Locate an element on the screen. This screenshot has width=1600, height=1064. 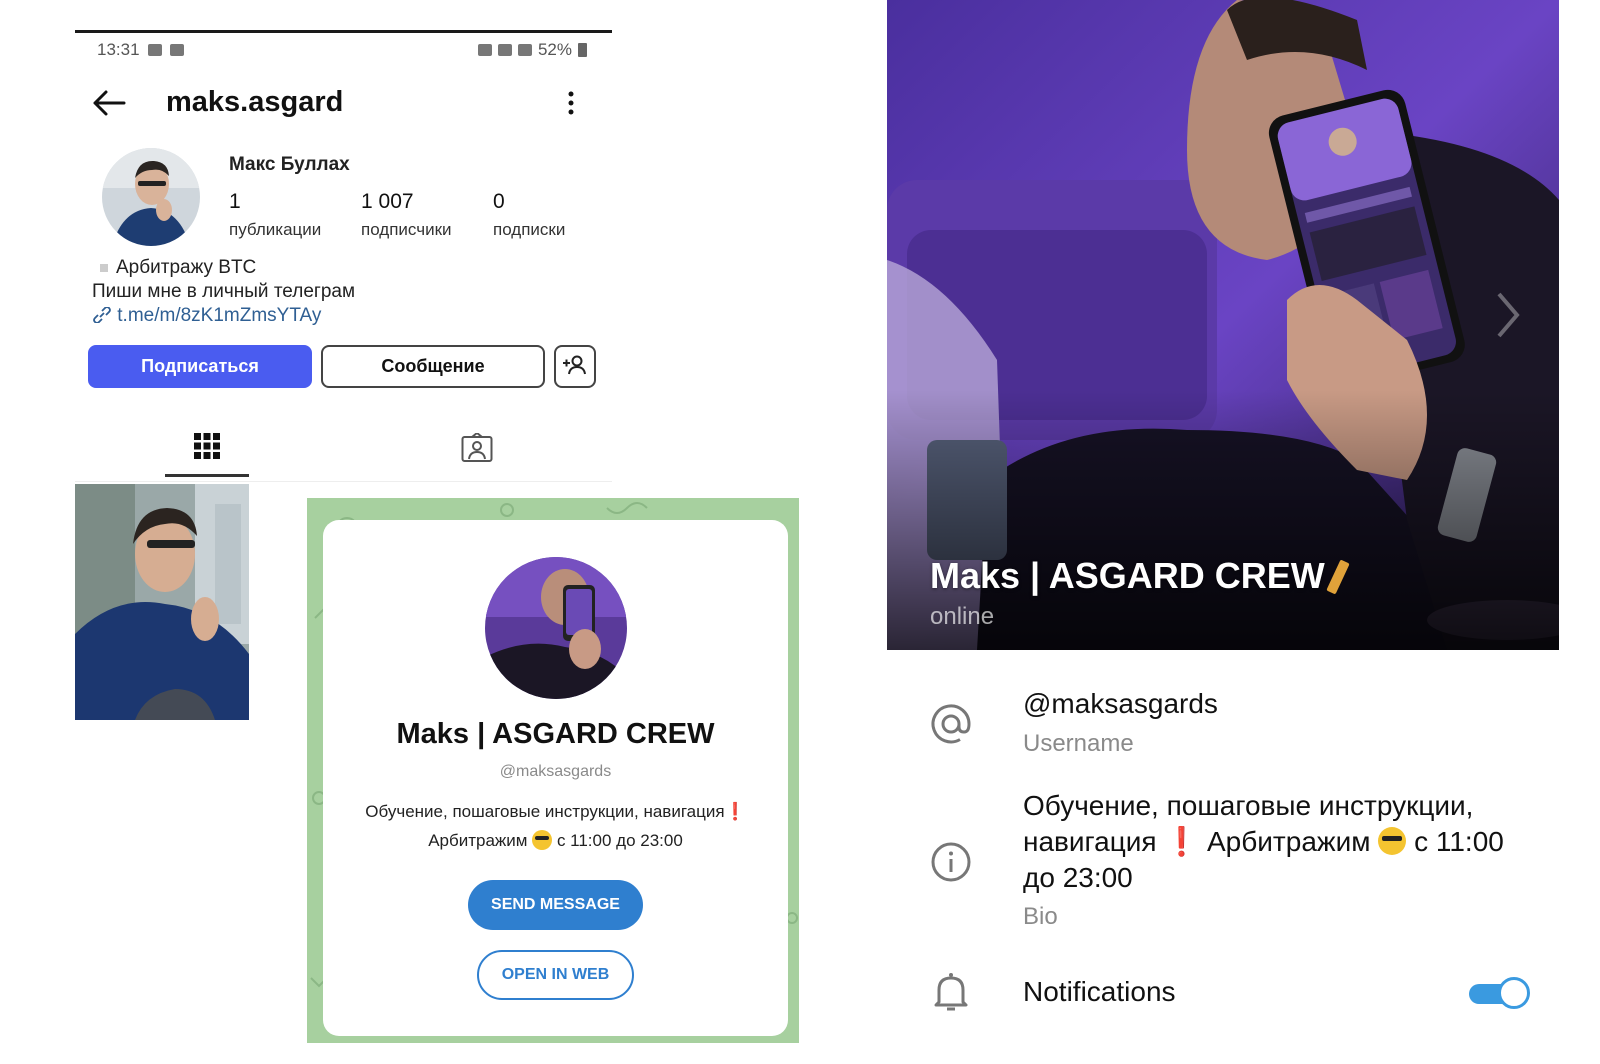
bio-link-text: t.me/m/8zK1mZmsYTAy is located at coordinates (219, 315).